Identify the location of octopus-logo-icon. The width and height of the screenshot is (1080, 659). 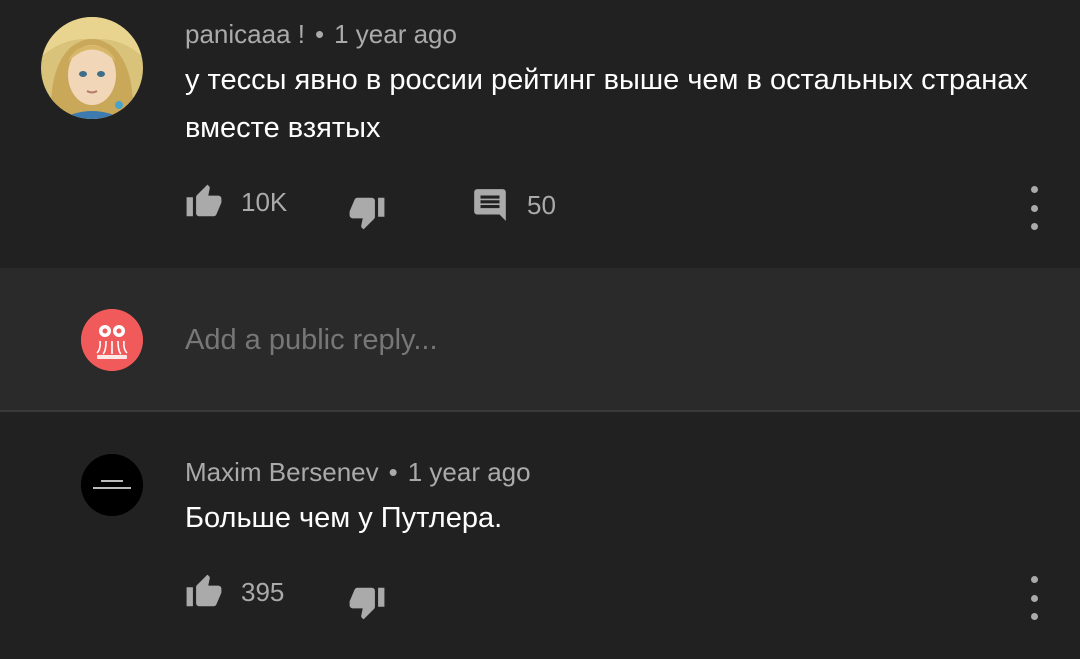
(112, 340).